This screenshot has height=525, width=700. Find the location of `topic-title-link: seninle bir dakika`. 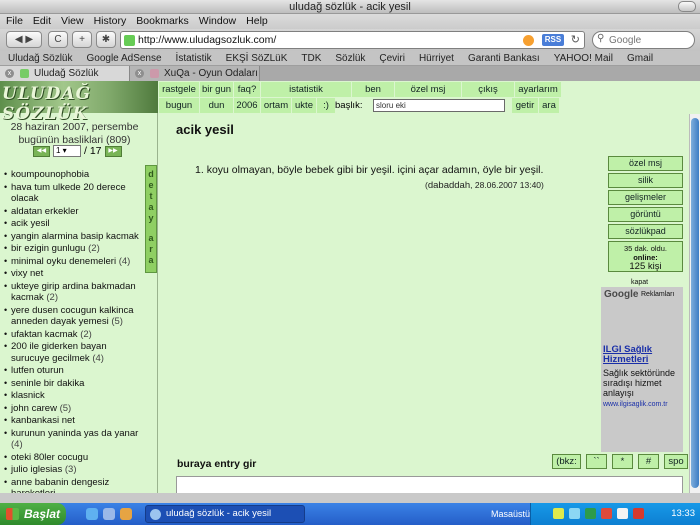

topic-title-link: seninle bir dakika is located at coordinates (47, 383).